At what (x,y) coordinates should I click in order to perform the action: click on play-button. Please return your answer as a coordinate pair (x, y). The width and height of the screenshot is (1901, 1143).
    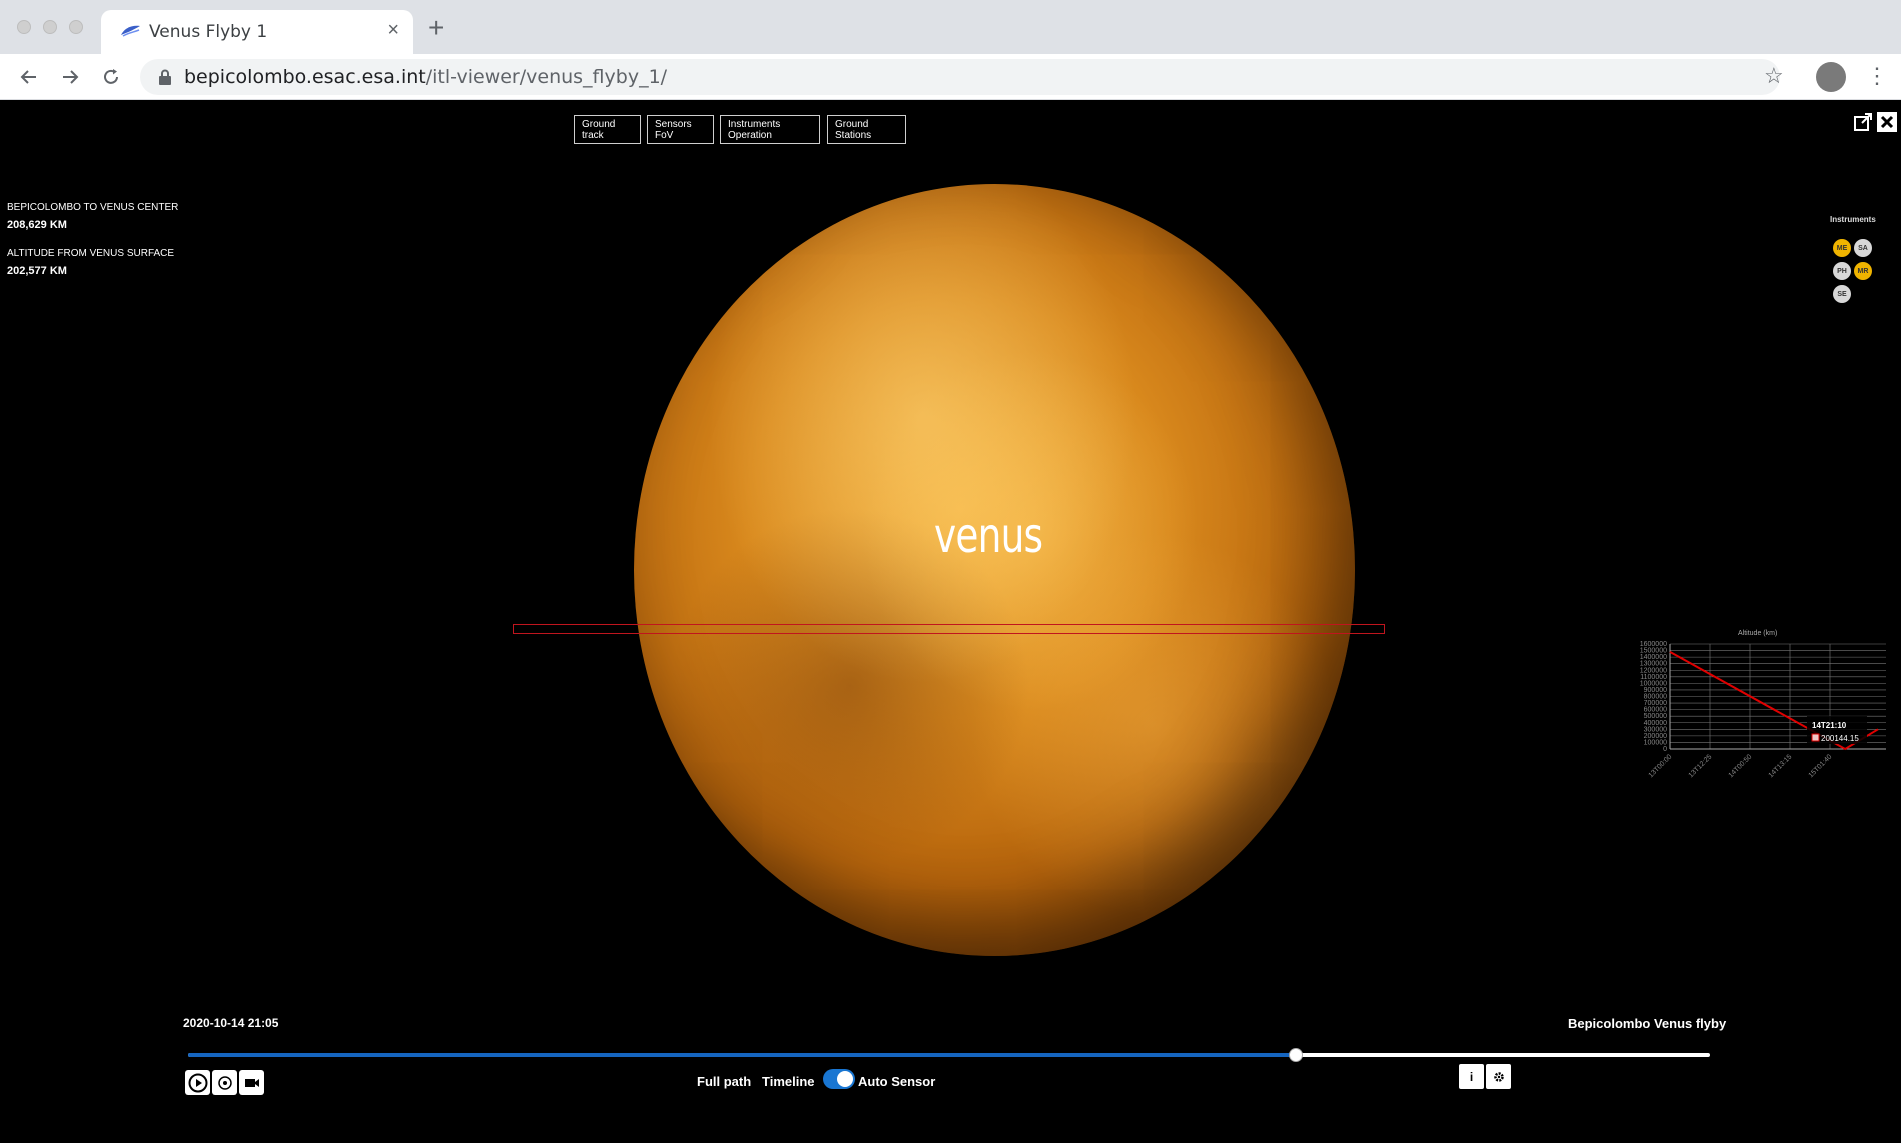
    Looking at the image, I should click on (197, 1082).